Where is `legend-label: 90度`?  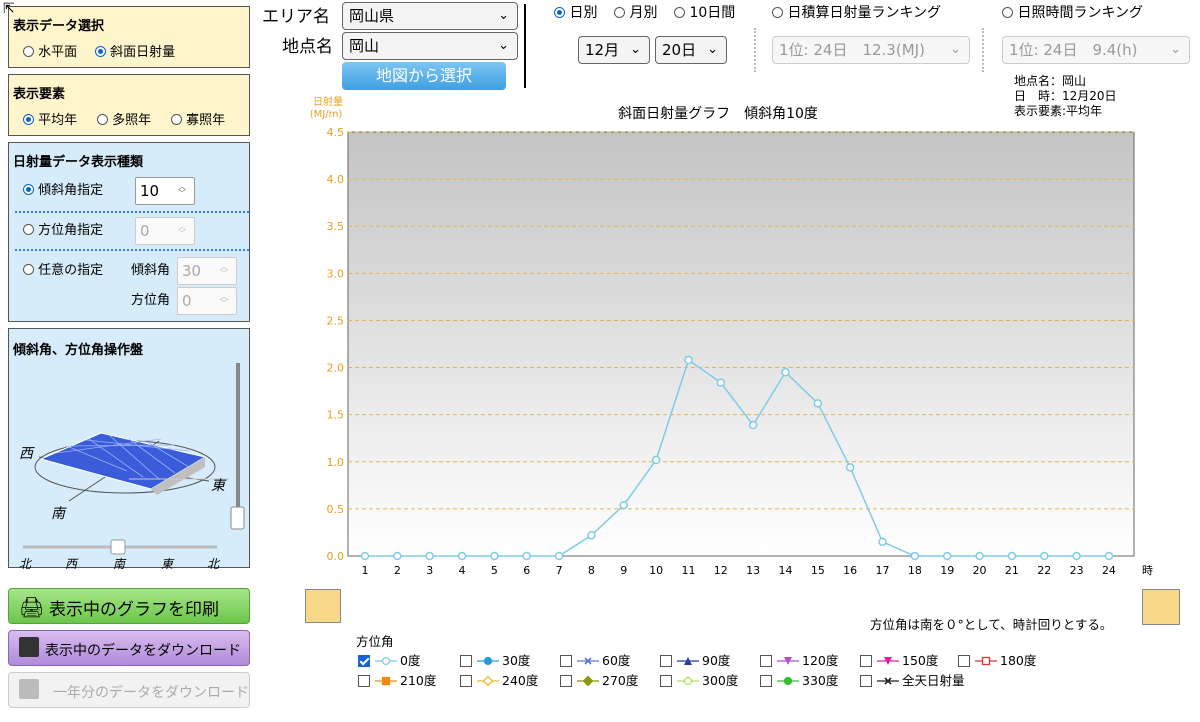 legend-label: 90度 is located at coordinates (716, 660).